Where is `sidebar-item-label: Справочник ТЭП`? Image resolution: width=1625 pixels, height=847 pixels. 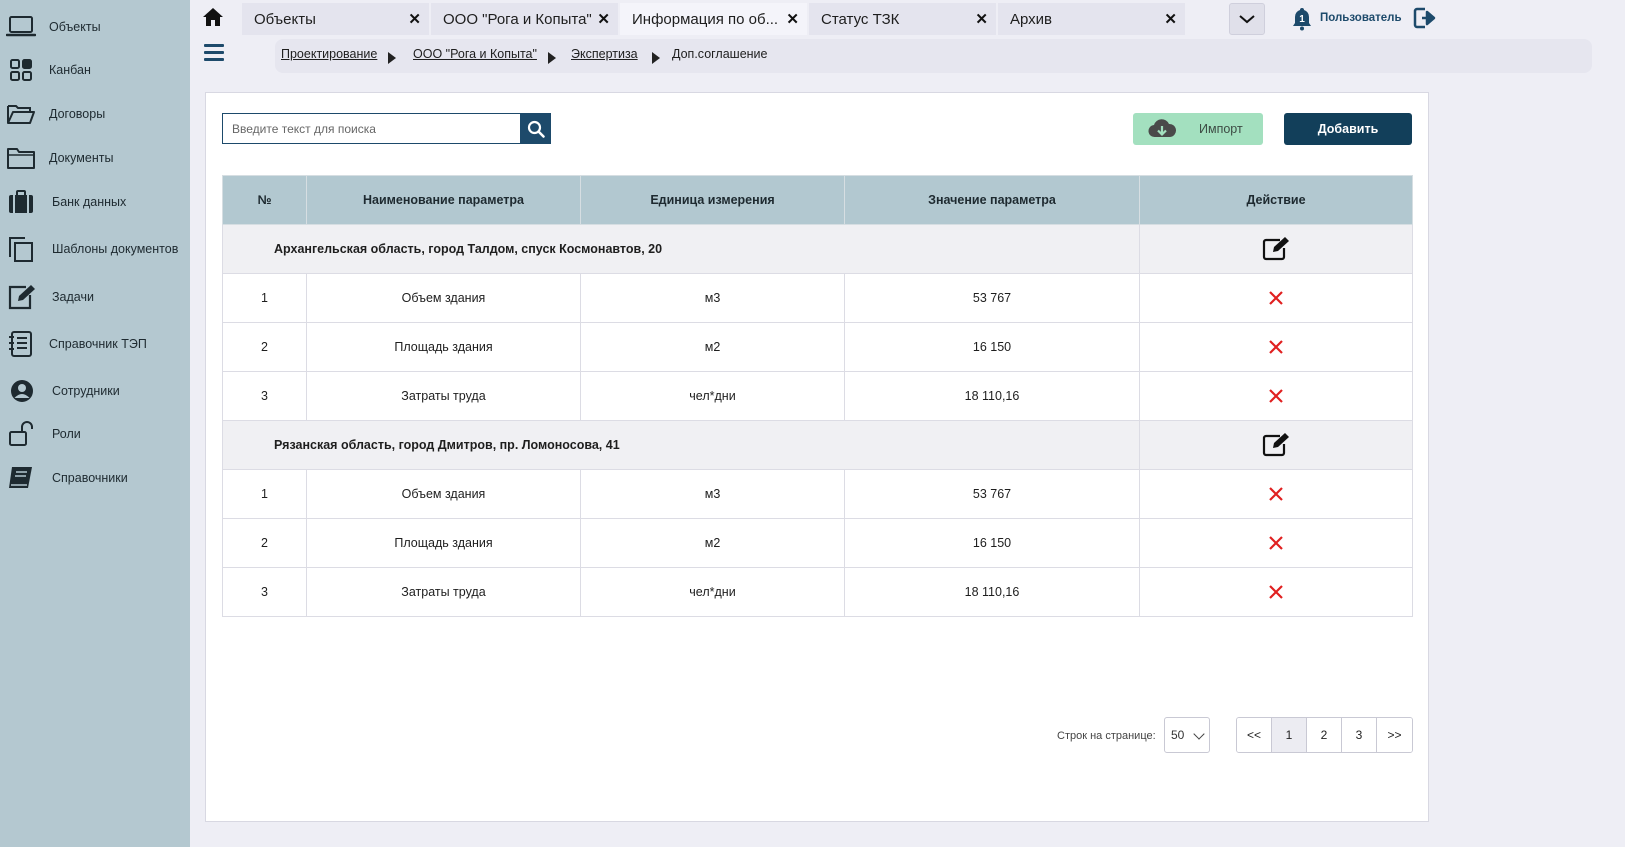 sidebar-item-label: Справочник ТЭП is located at coordinates (98, 344).